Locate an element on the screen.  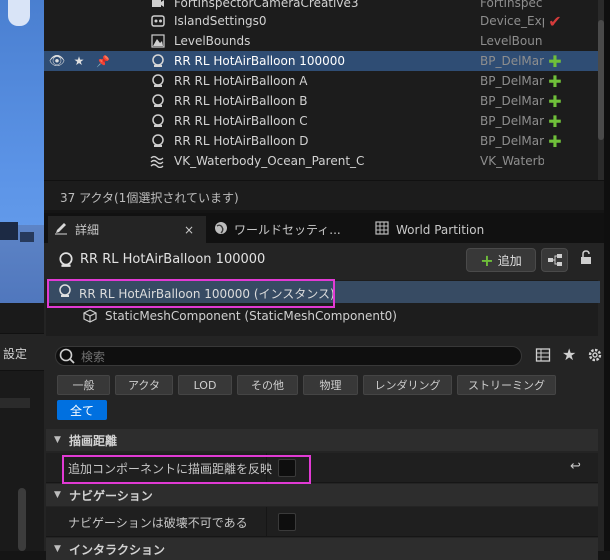
outliner-item-name: RR RL HotAirBalloon C is located at coordinates (241, 121).